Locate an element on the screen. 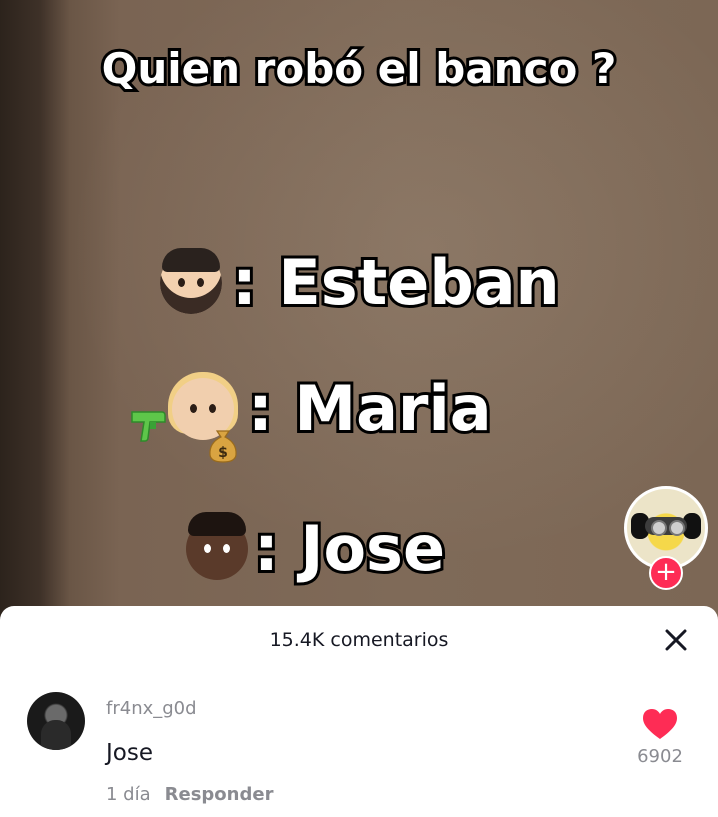  money-bag-emoji: $ is located at coordinates (223, 446).